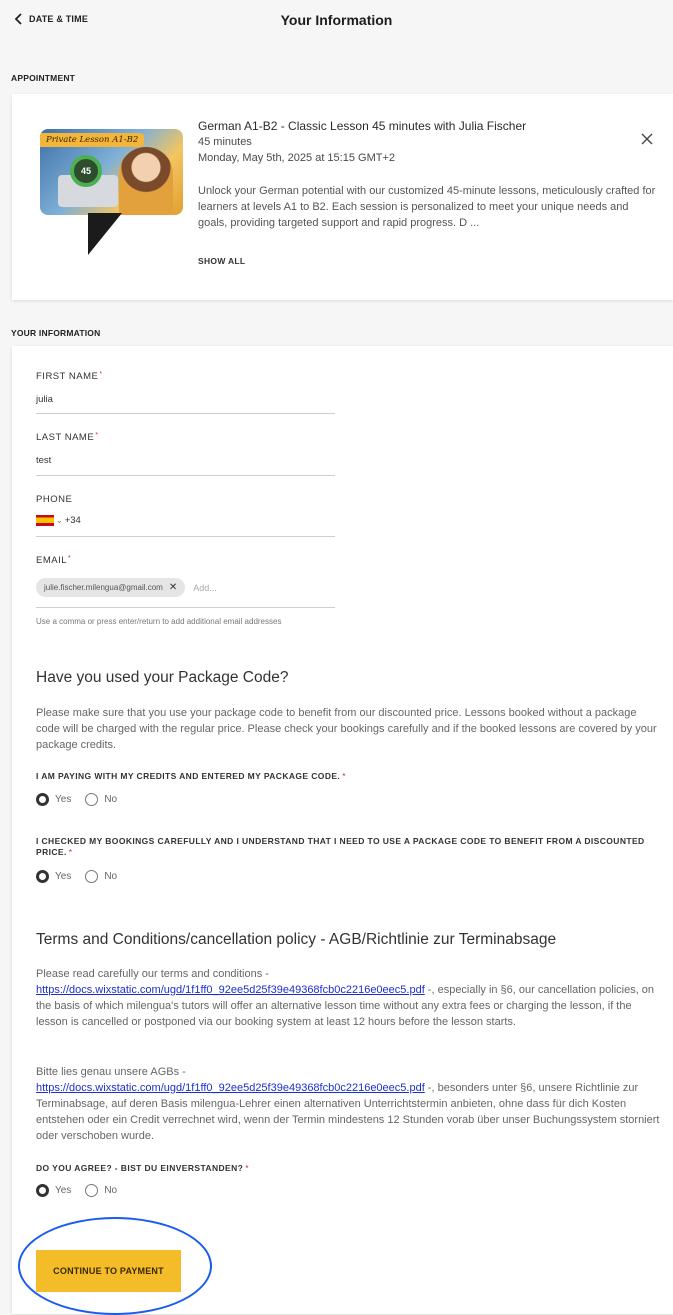 This screenshot has width=673, height=1315. I want to click on close-icon, so click(647, 139).